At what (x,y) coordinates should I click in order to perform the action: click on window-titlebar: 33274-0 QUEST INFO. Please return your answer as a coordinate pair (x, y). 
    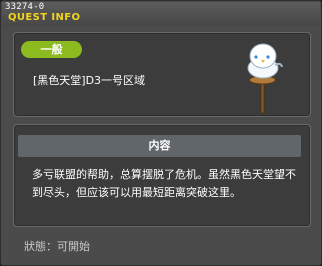
    Looking at the image, I should click on (161, 14).